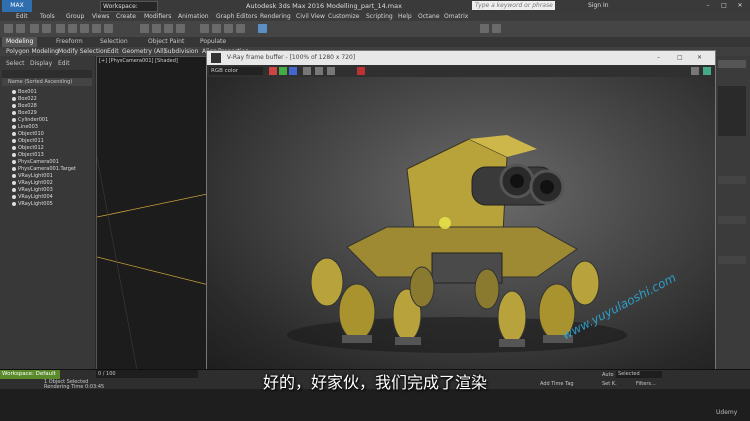 This screenshot has width=750, height=421. Describe the element at coordinates (609, 384) in the screenshot. I see `set-key-button: Set K.` at that location.